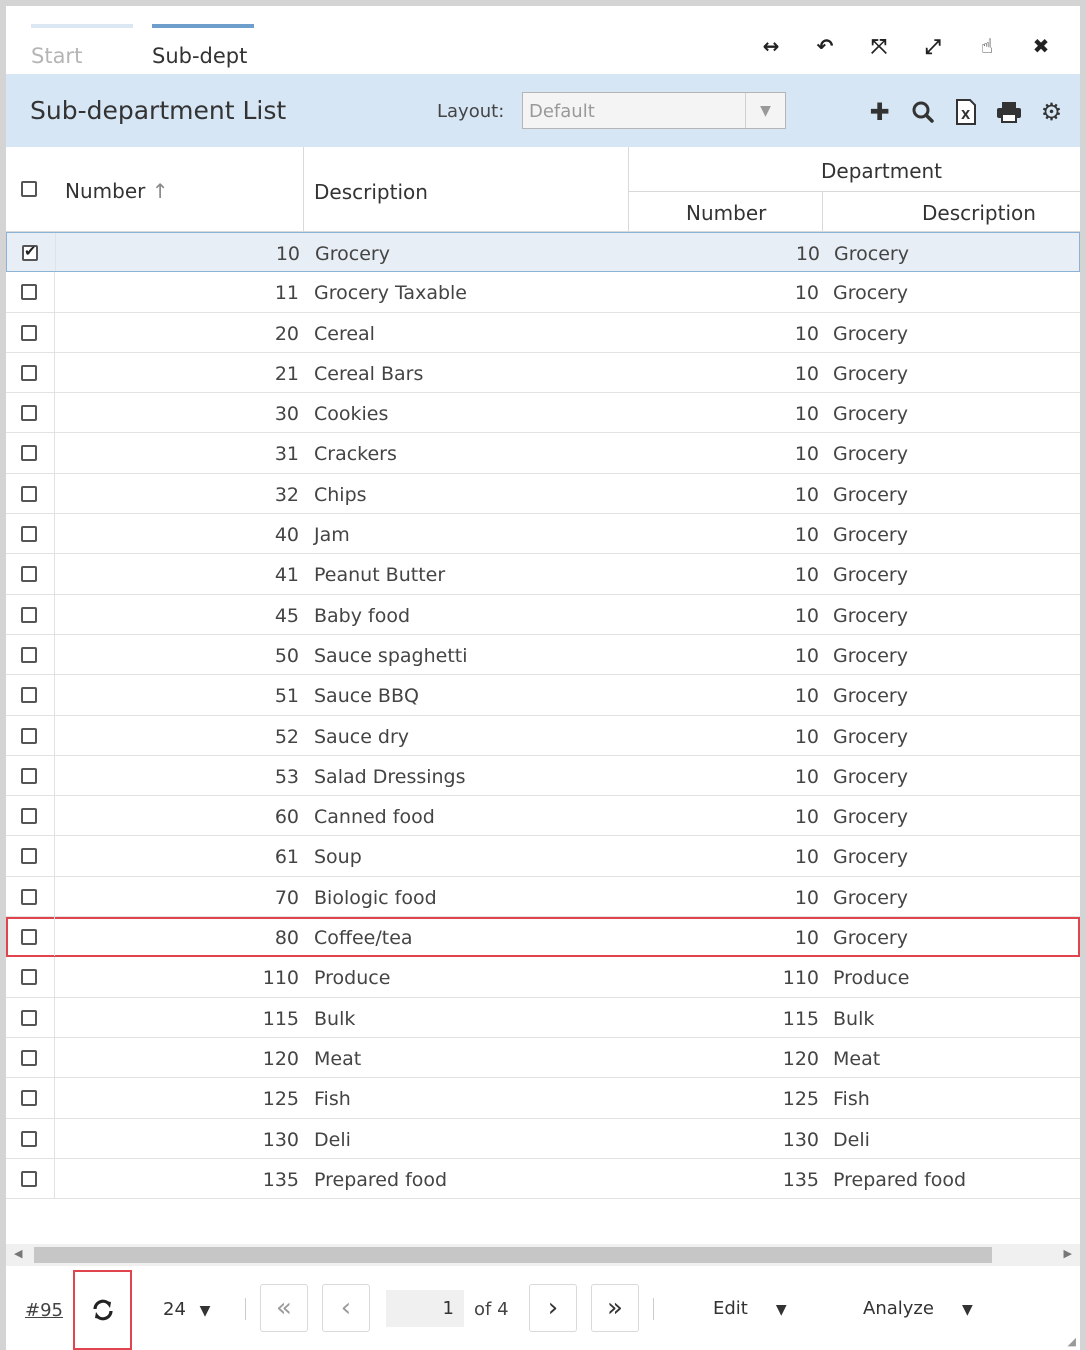 This screenshot has height=1350, width=1086. I want to click on table-row: 115 Bulk 115 Bulk, so click(543, 1017).